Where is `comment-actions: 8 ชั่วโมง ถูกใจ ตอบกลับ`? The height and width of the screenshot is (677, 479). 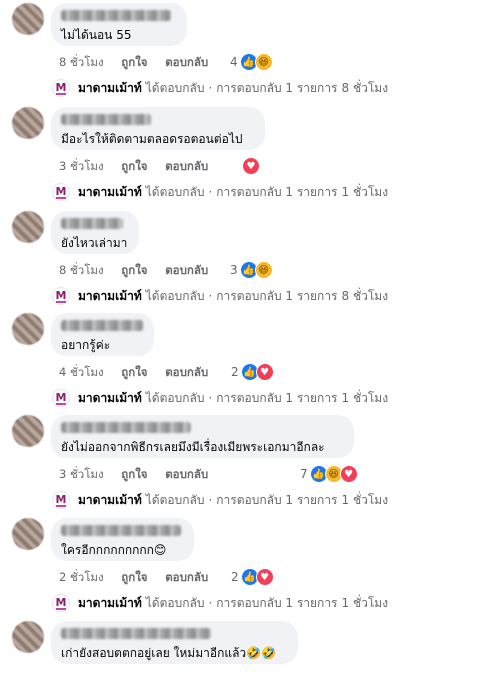
comment-actions: 8 ชั่วโมง ถูกใจ ตอบกลับ is located at coordinates (140, 63).